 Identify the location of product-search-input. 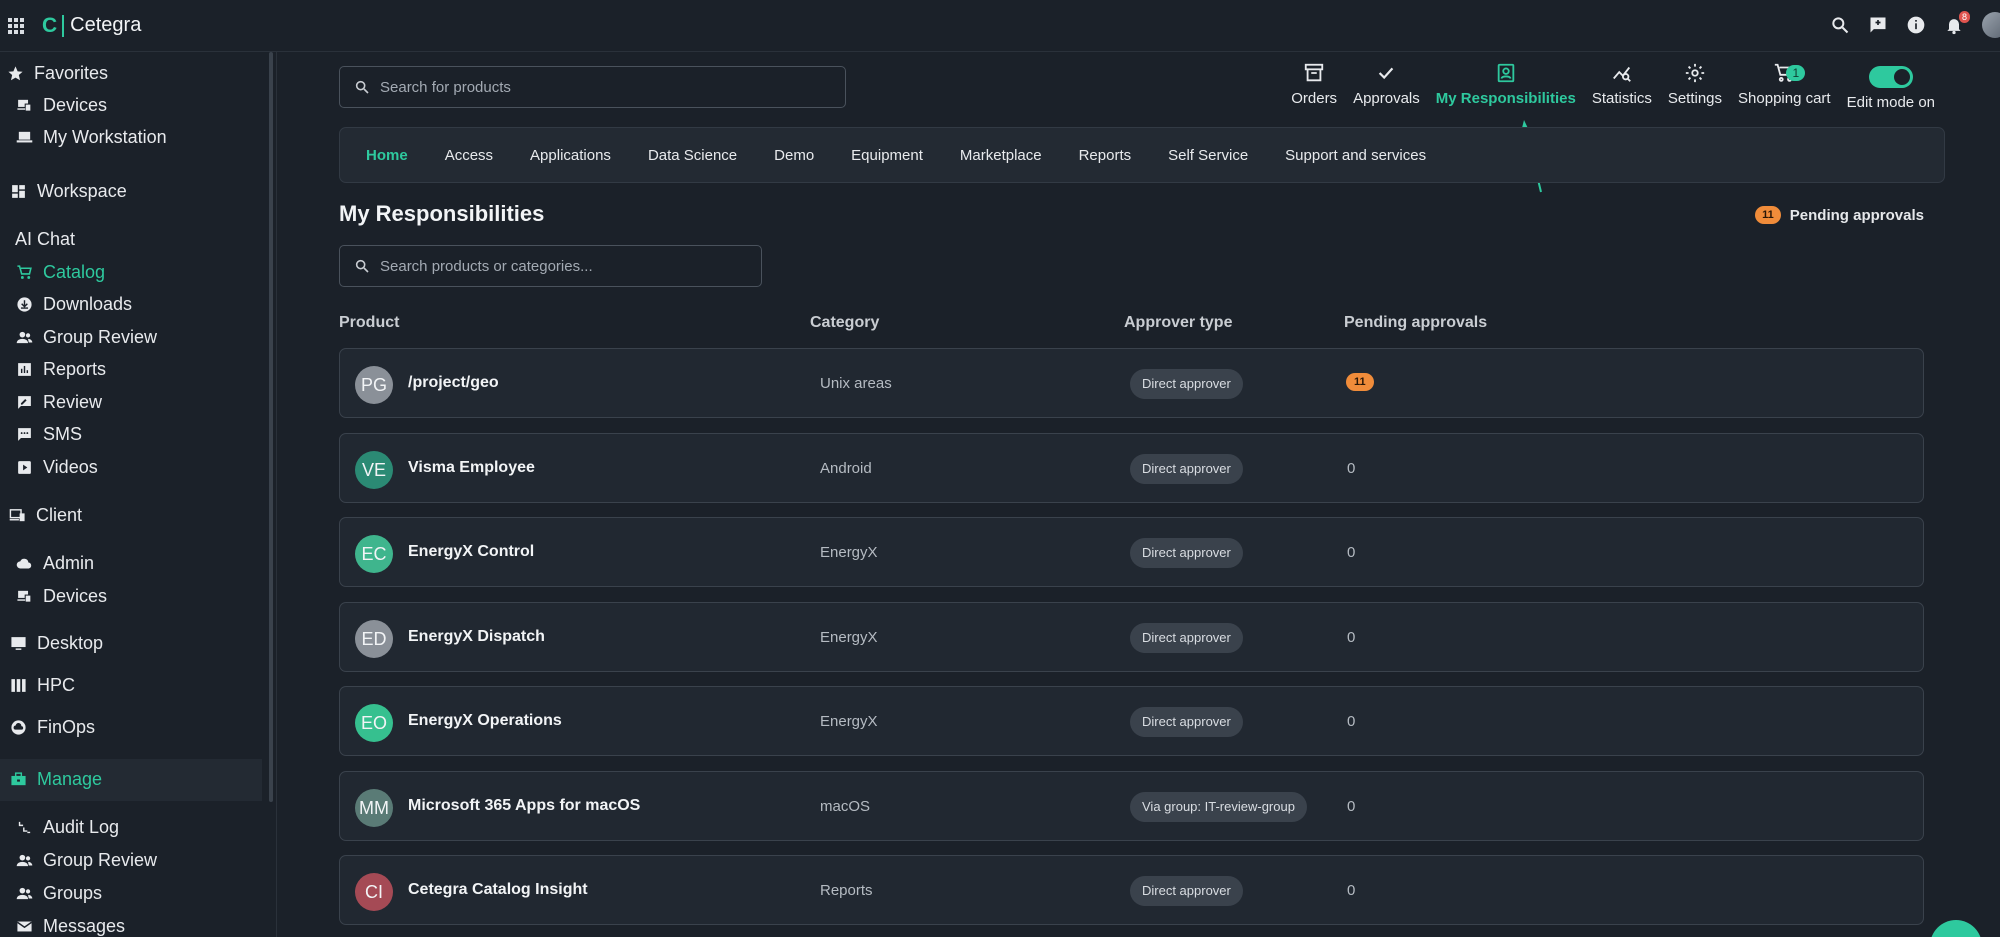
(590, 87).